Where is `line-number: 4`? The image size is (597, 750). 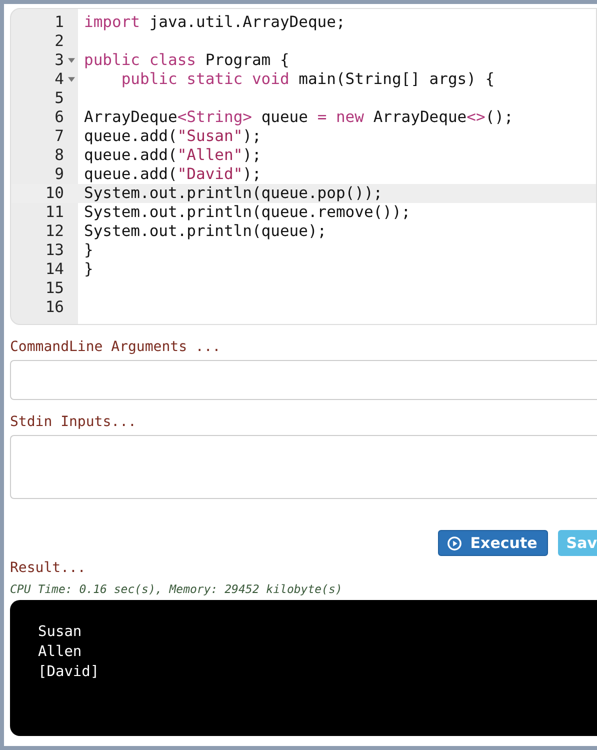
line-number: 4 is located at coordinates (59, 79).